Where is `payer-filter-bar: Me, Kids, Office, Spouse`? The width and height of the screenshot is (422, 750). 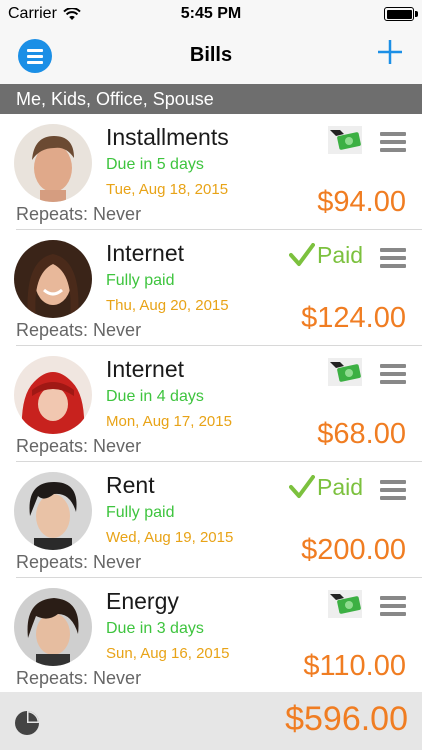
payer-filter-bar: Me, Kids, Office, Spouse is located at coordinates (211, 99).